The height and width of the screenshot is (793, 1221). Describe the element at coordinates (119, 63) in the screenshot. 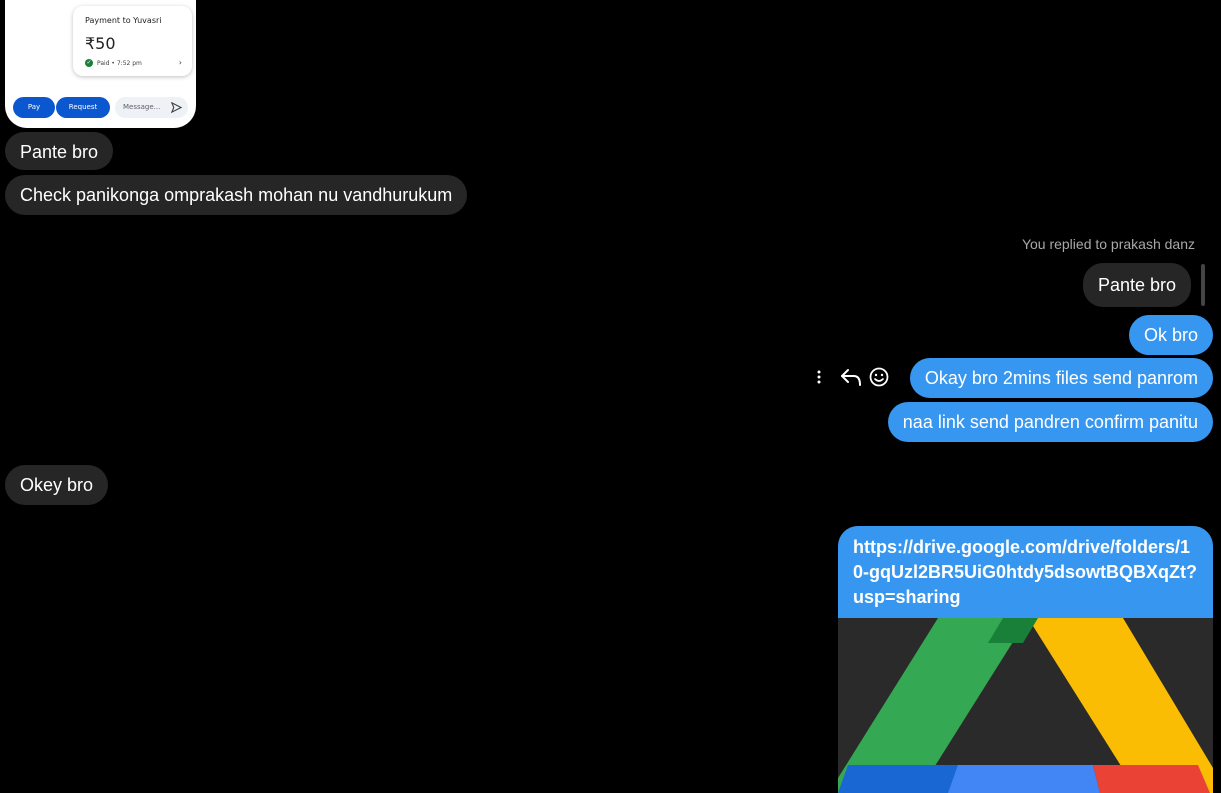

I see `payment-status-text: Paid • 7:52 pm` at that location.